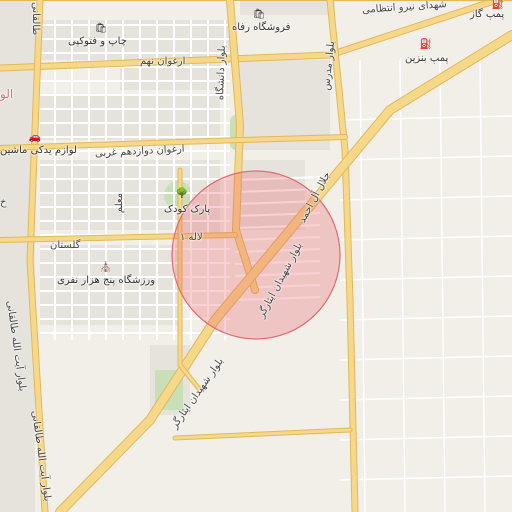  What do you see at coordinates (262, 434) in the screenshot?
I see `road-south` at bounding box center [262, 434].